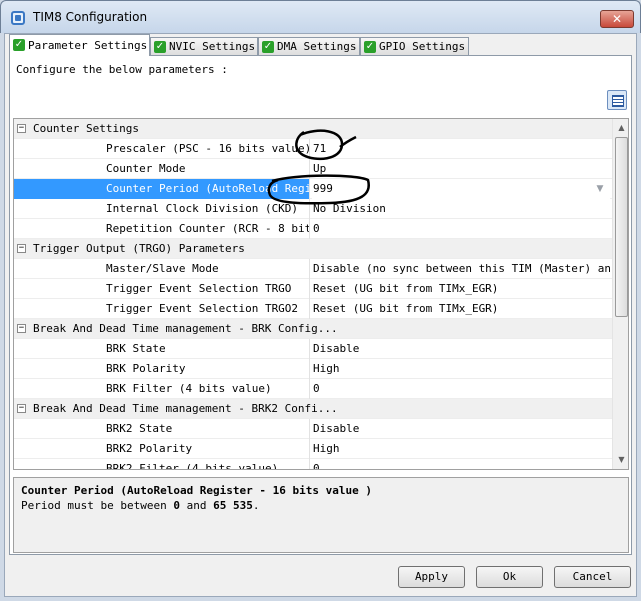 The image size is (641, 601). What do you see at coordinates (140, 505) in the screenshot?
I see `description-text: Period must be between 0 and 65 535.` at bounding box center [140, 505].